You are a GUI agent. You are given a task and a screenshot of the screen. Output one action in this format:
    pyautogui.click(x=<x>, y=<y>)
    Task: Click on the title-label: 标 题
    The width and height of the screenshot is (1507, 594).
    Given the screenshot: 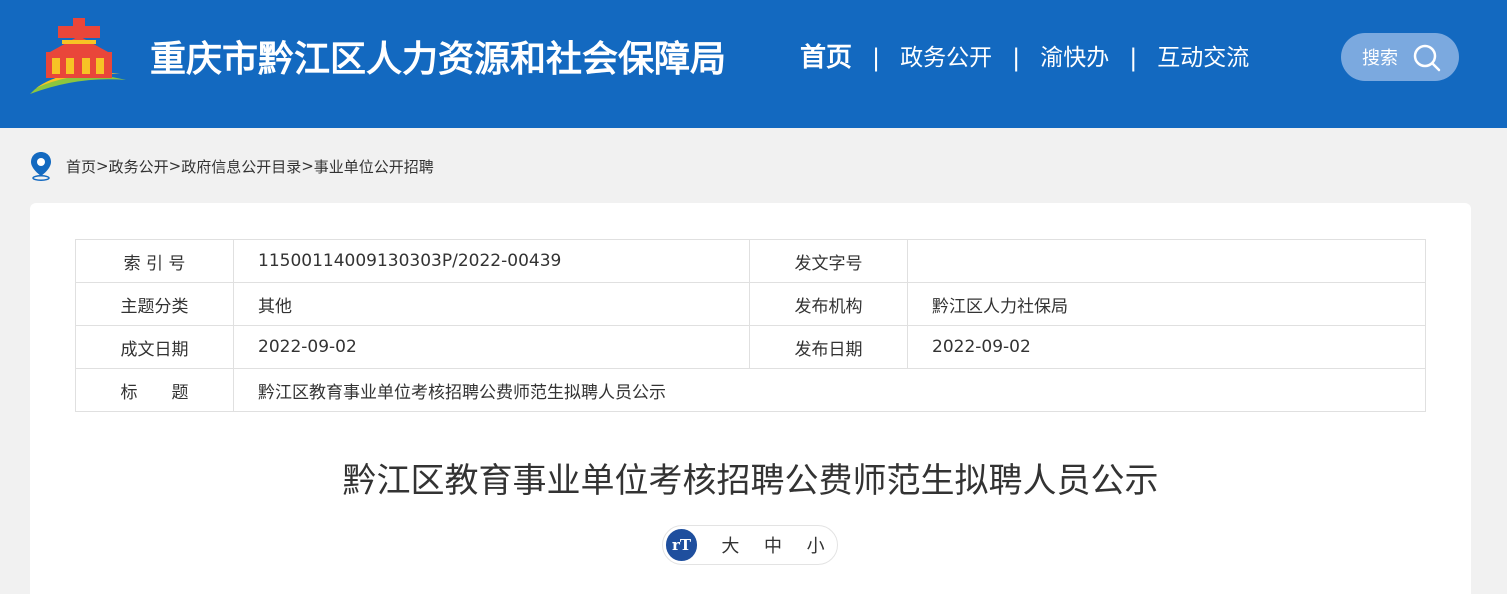 What is the action you would take?
    pyautogui.click(x=154, y=390)
    